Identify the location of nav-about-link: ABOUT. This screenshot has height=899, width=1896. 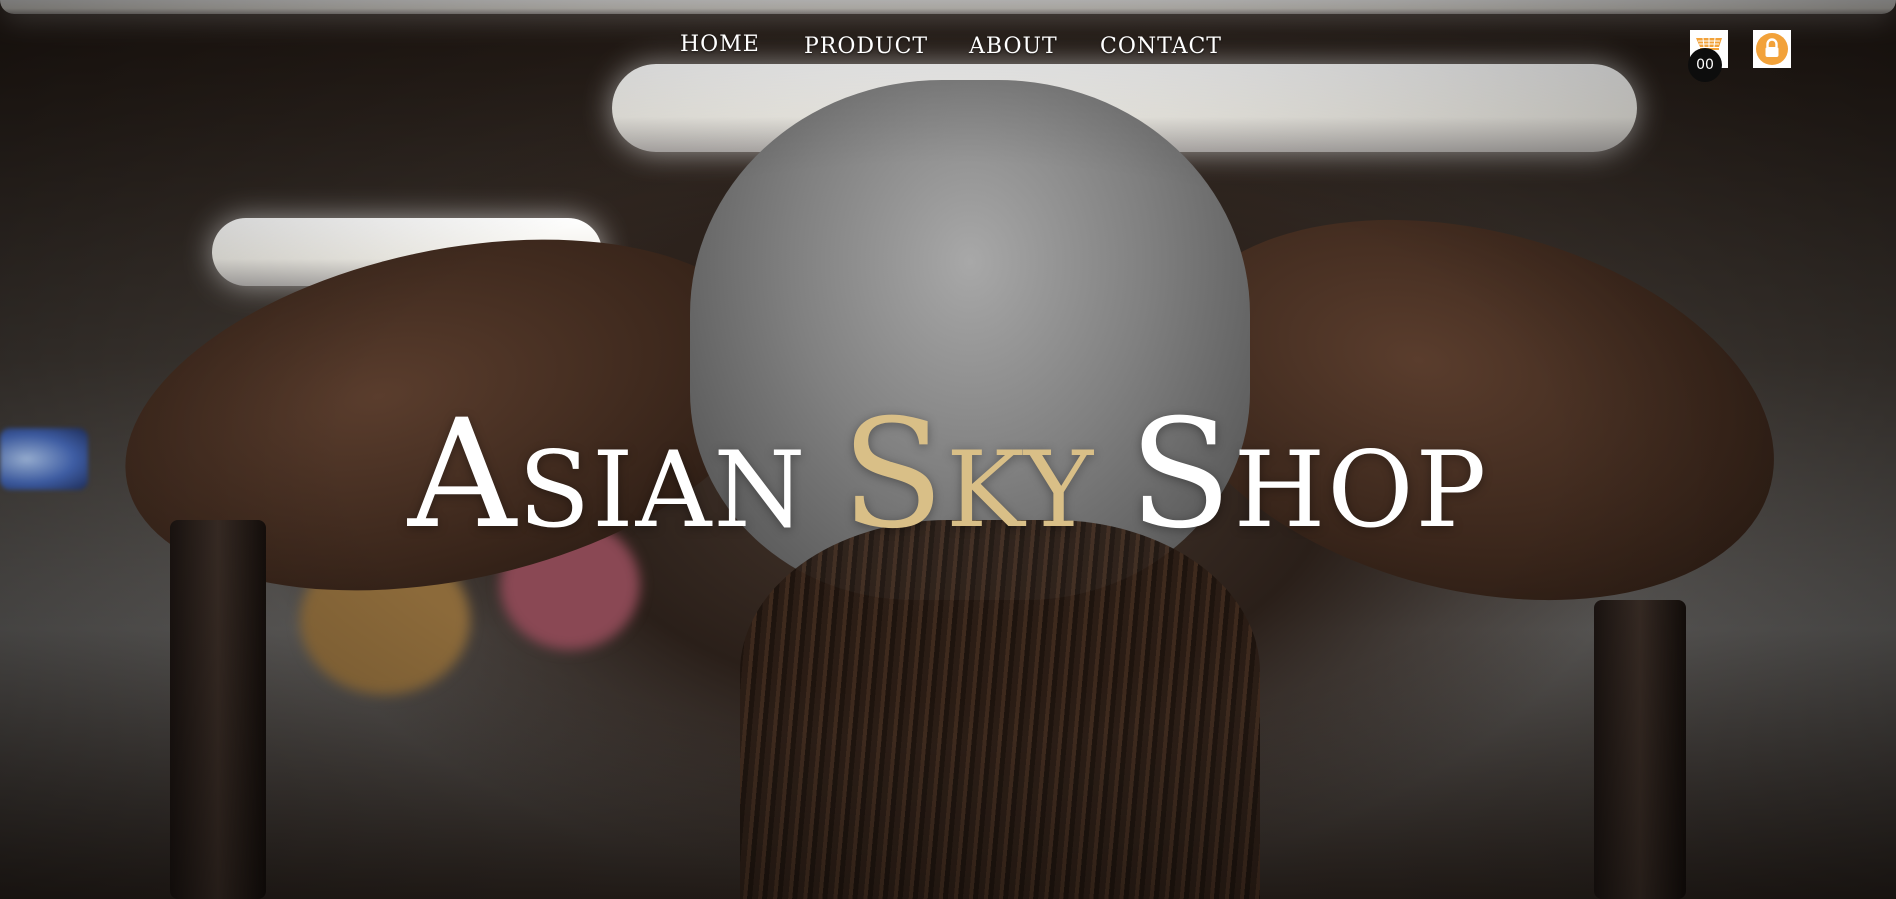
(1013, 46).